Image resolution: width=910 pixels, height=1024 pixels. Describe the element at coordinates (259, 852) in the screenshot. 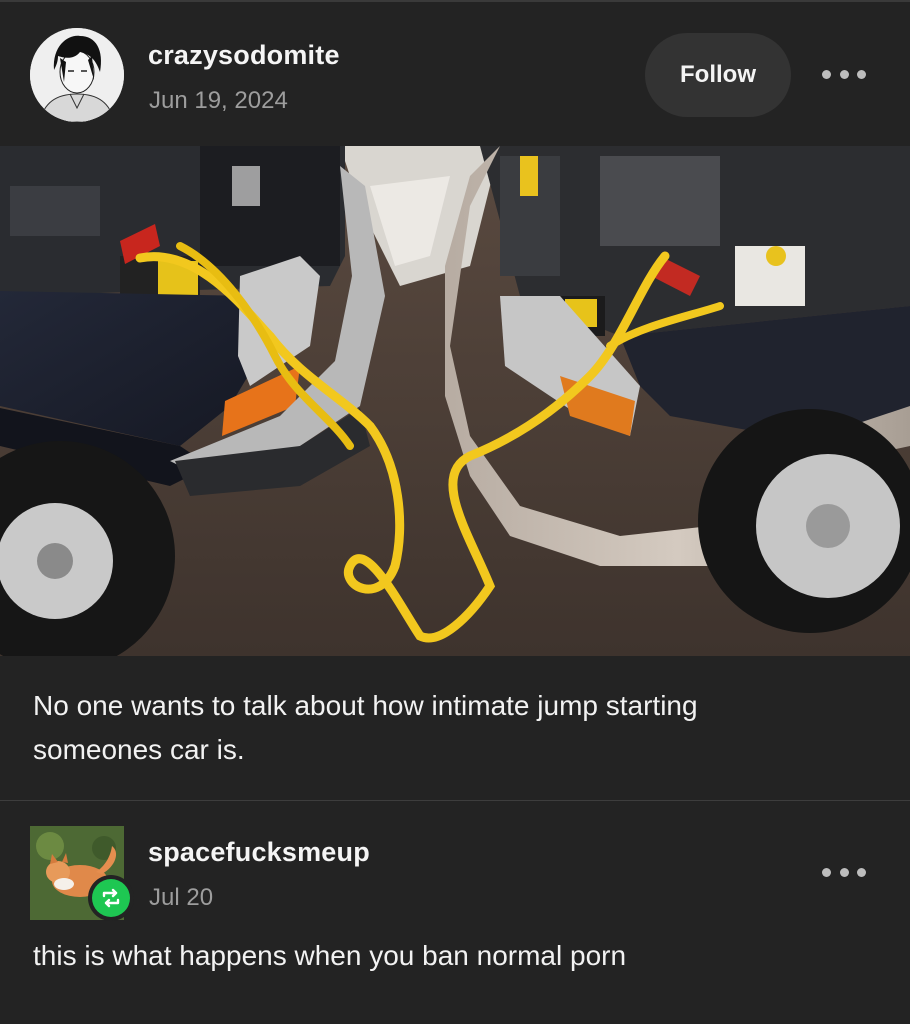

I see `reblogger-username: spacefucksmeup` at that location.